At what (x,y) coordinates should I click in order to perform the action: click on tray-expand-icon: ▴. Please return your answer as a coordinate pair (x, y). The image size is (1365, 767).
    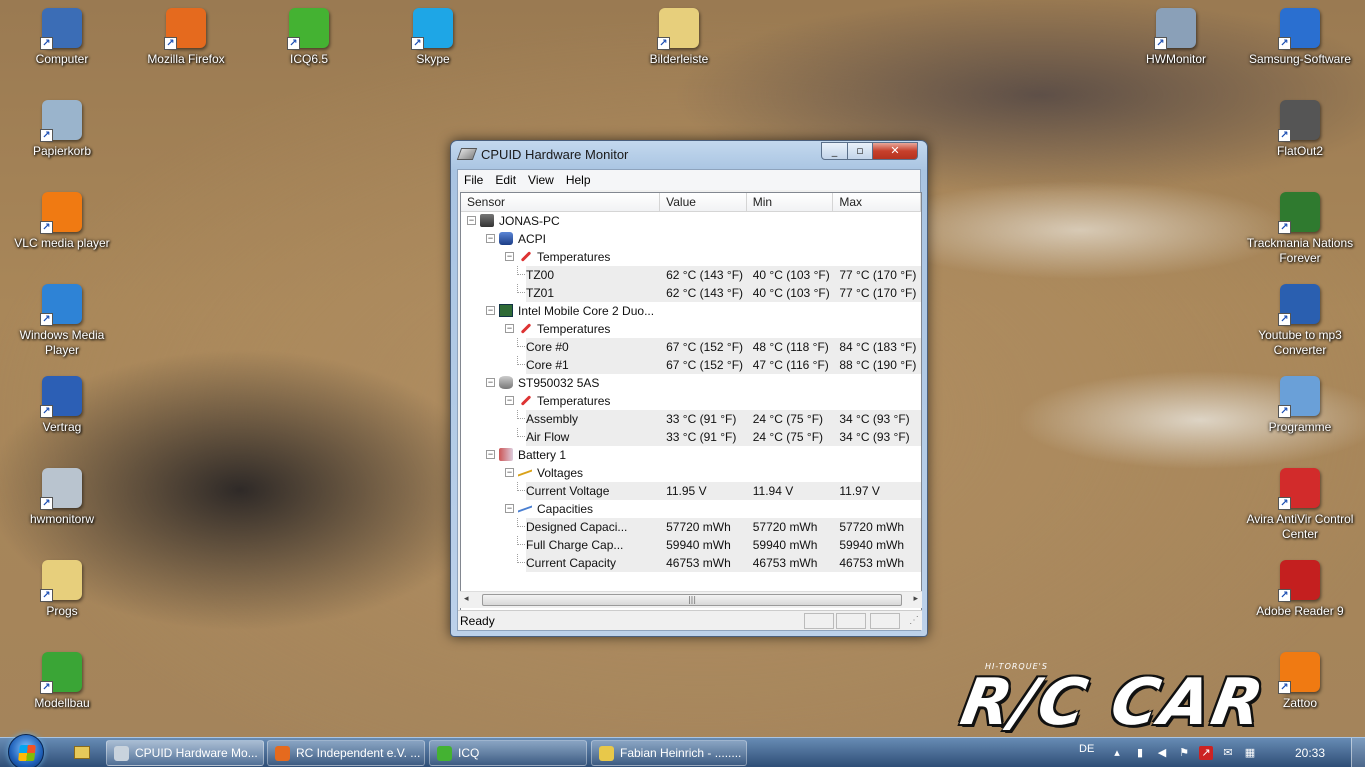
    Looking at the image, I should click on (1117, 753).